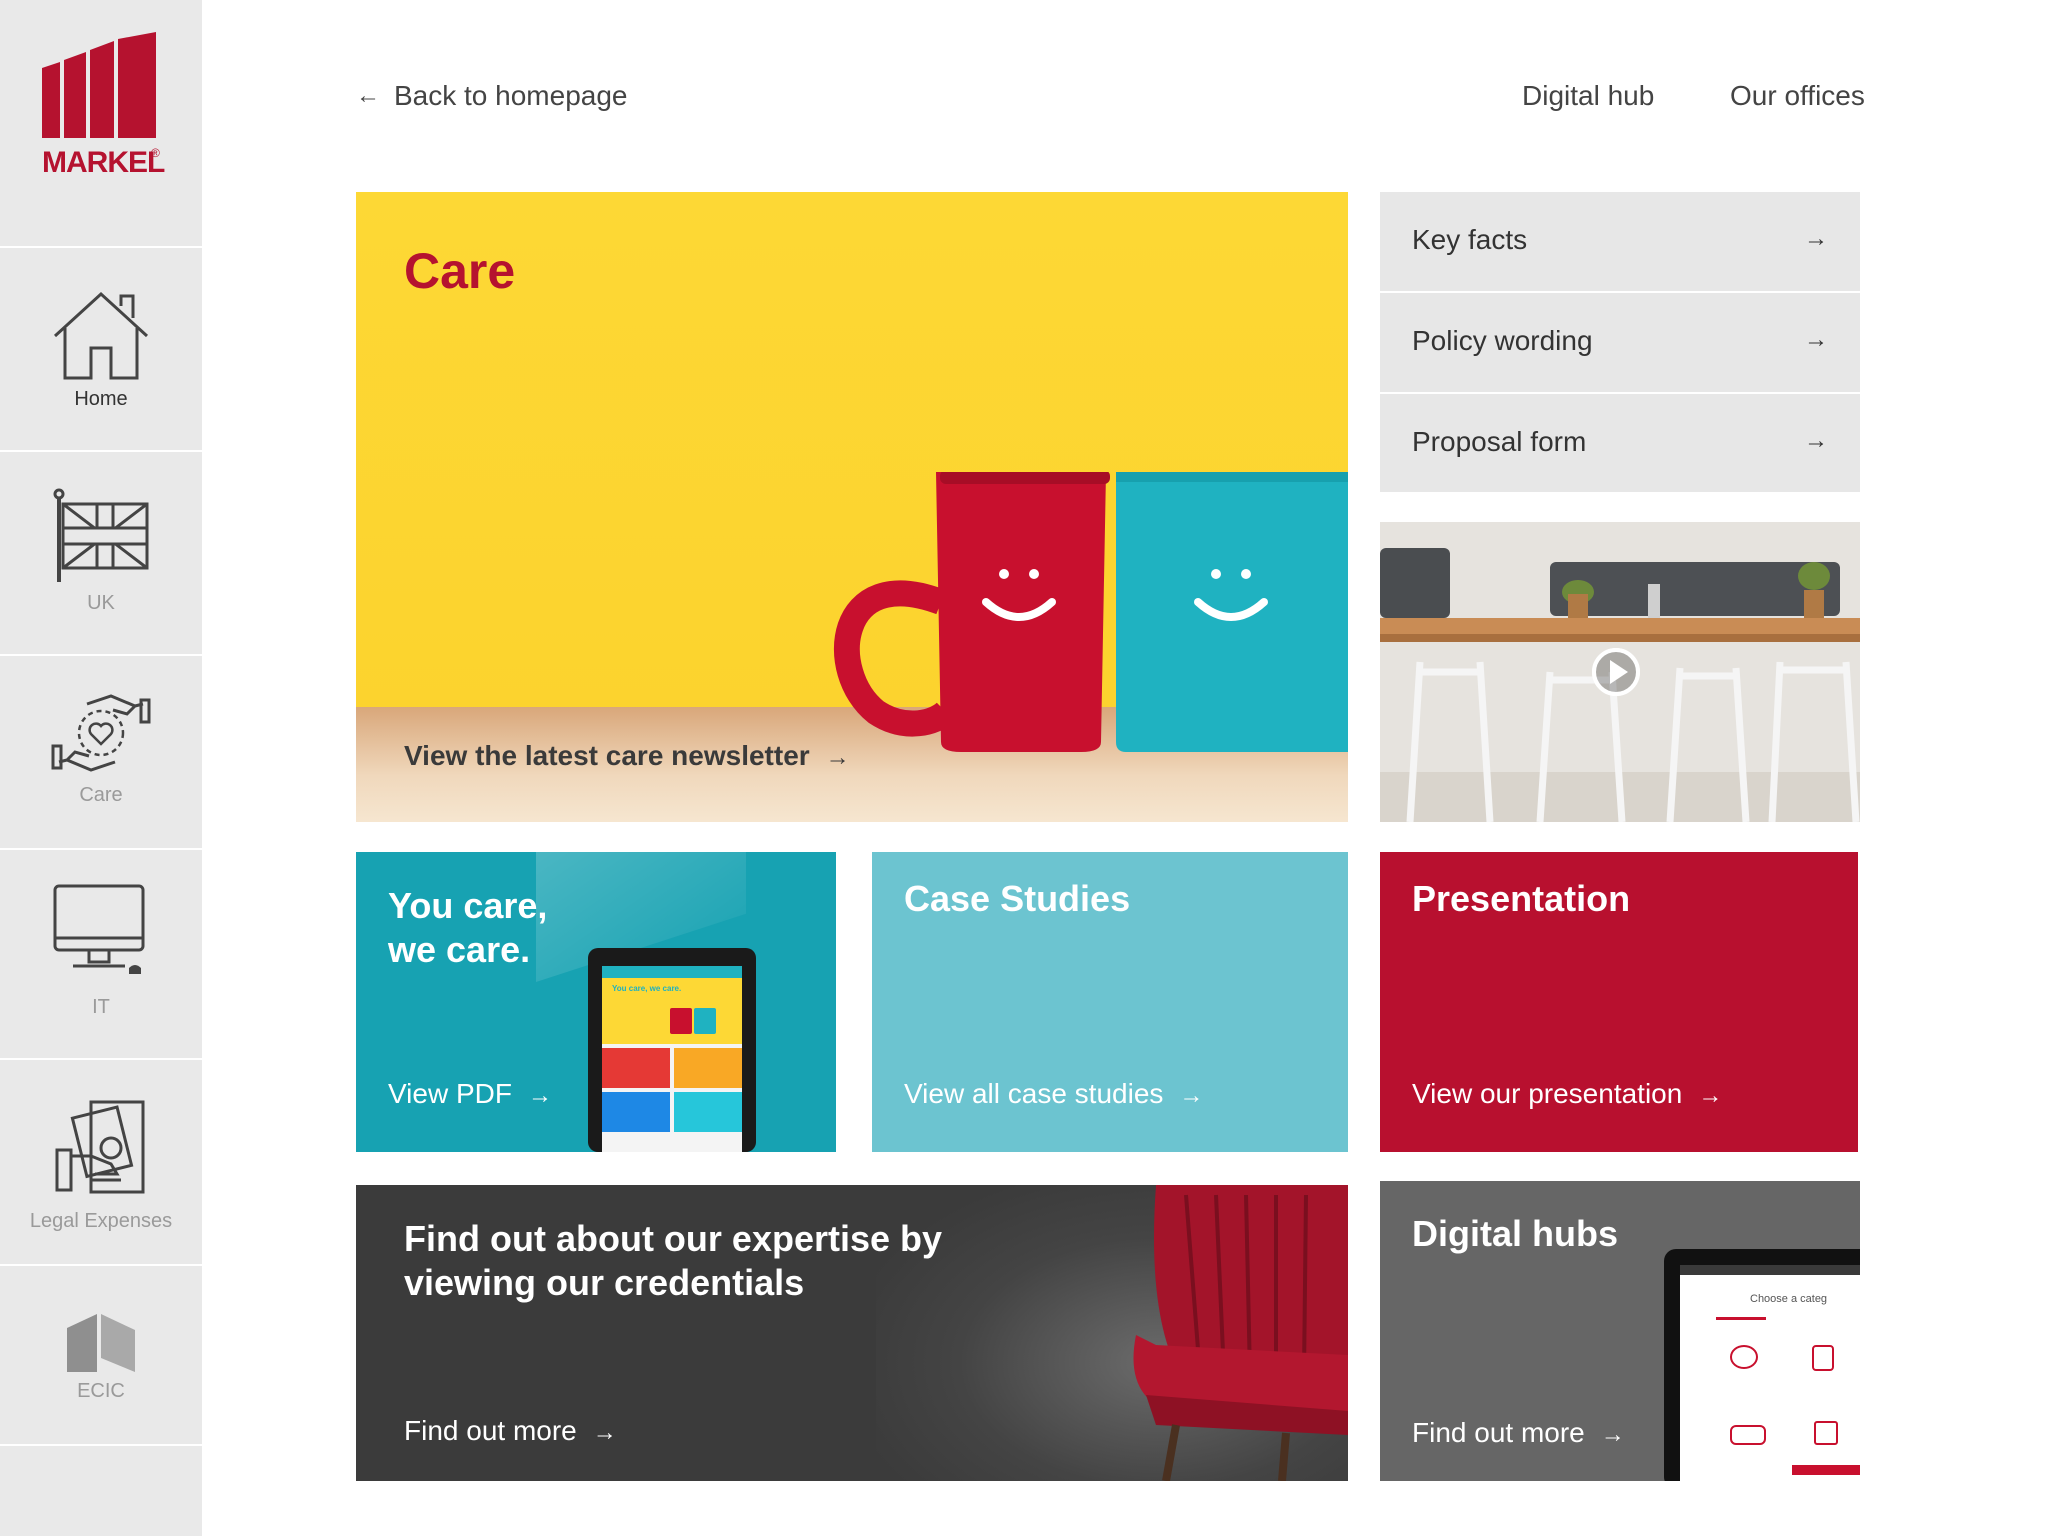  I want to click on sidebar-item-uk: UK, so click(101, 555).